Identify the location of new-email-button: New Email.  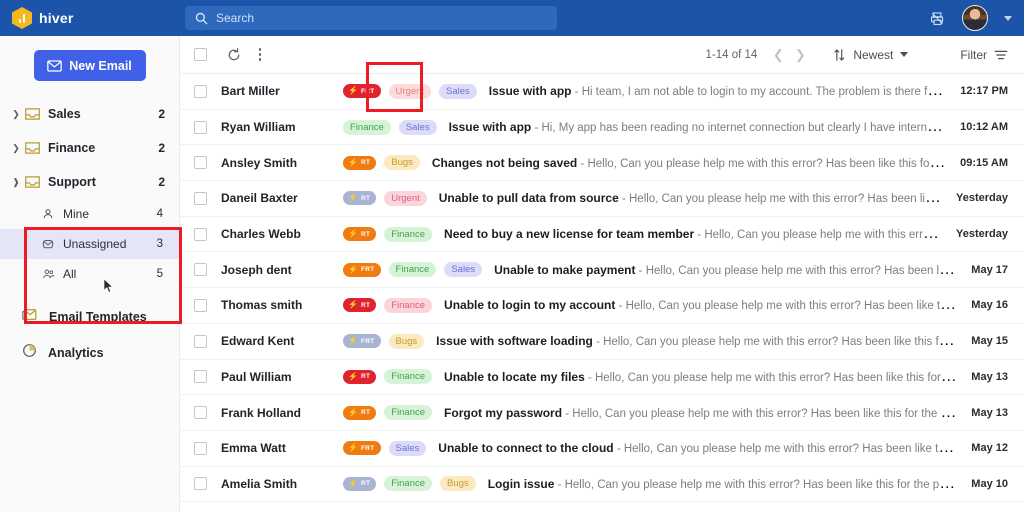
(89, 65).